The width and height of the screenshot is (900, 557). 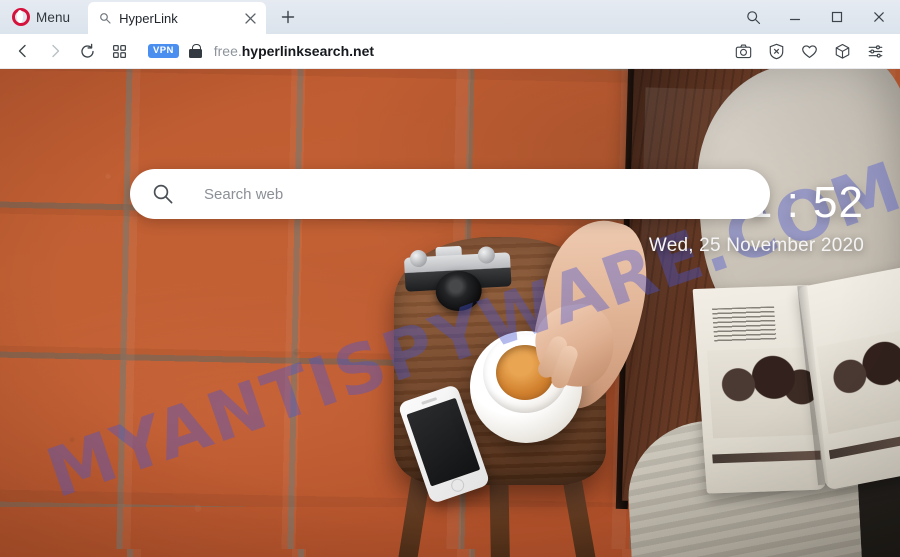 I want to click on web-search-box, so click(x=450, y=194).